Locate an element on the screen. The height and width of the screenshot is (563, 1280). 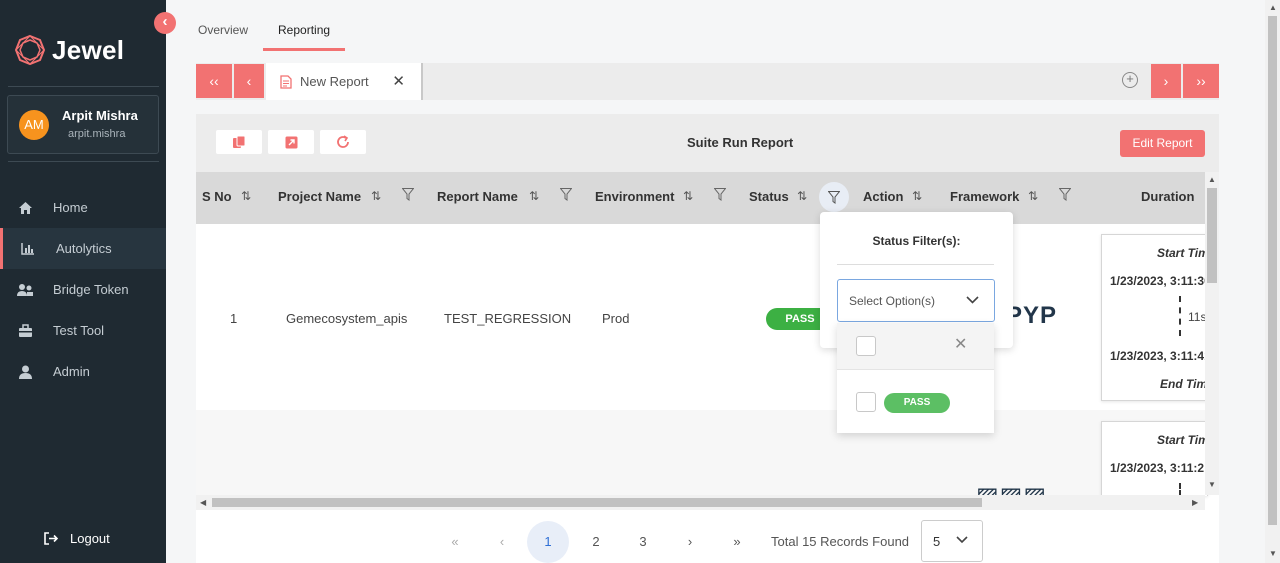
chevron-down-icon is located at coordinates (962, 540).